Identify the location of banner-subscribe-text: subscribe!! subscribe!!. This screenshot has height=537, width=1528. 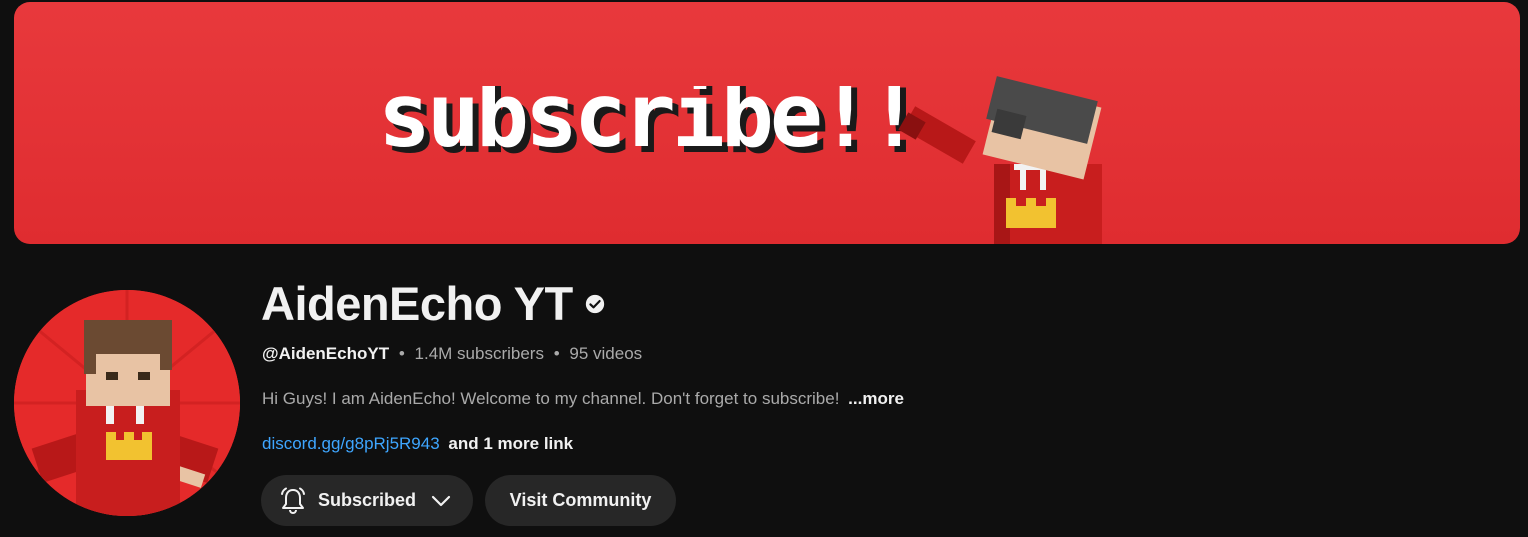
(644, 129).